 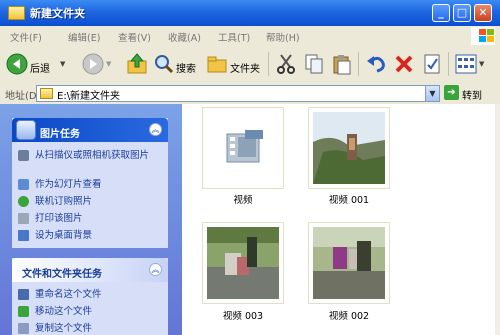 I want to click on slideshow-icon, so click(x=23, y=184).